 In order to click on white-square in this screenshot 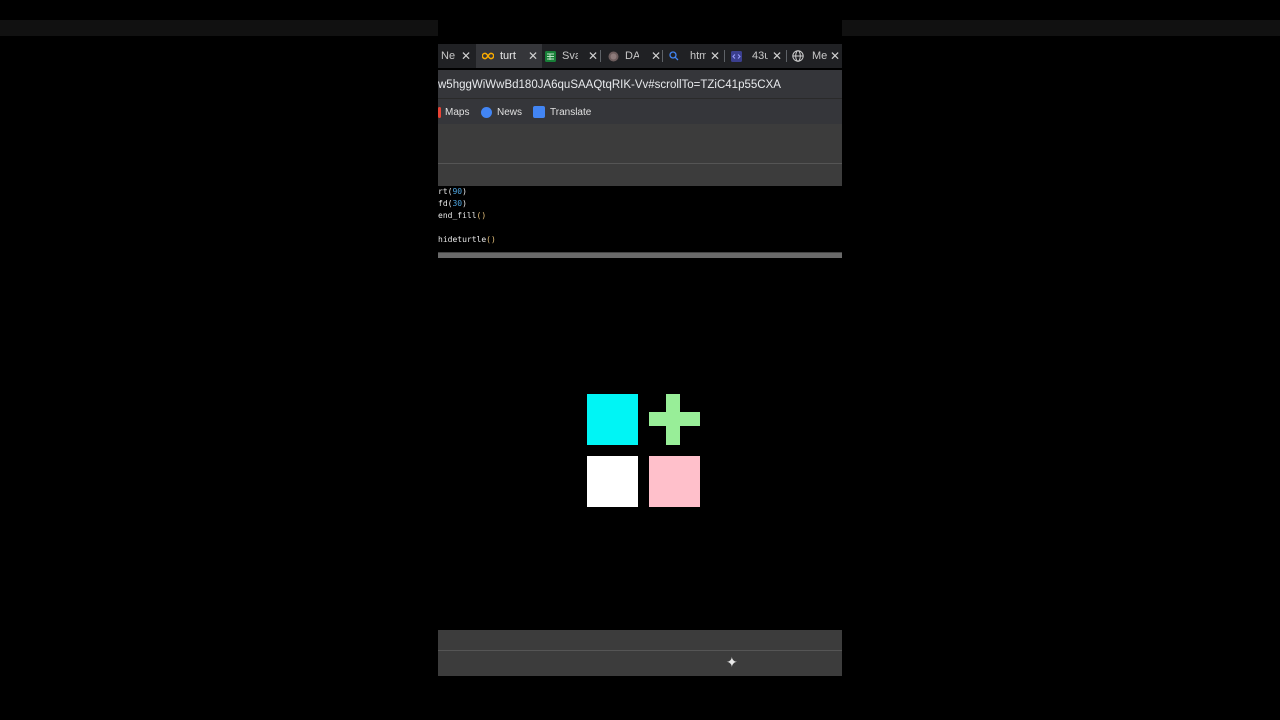, I will do `click(612, 481)`.